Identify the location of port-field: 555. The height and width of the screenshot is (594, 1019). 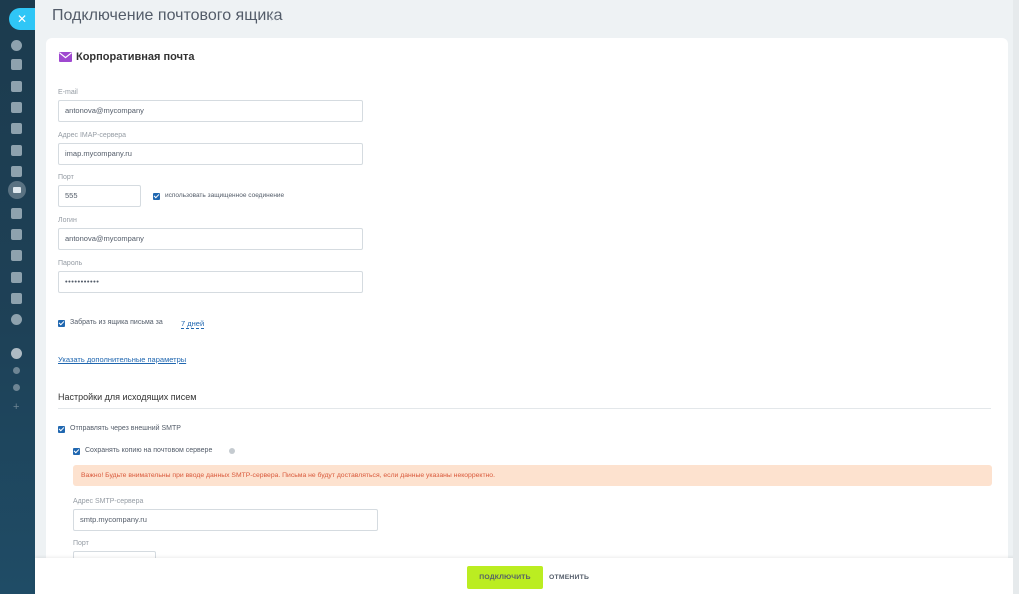
(99, 196).